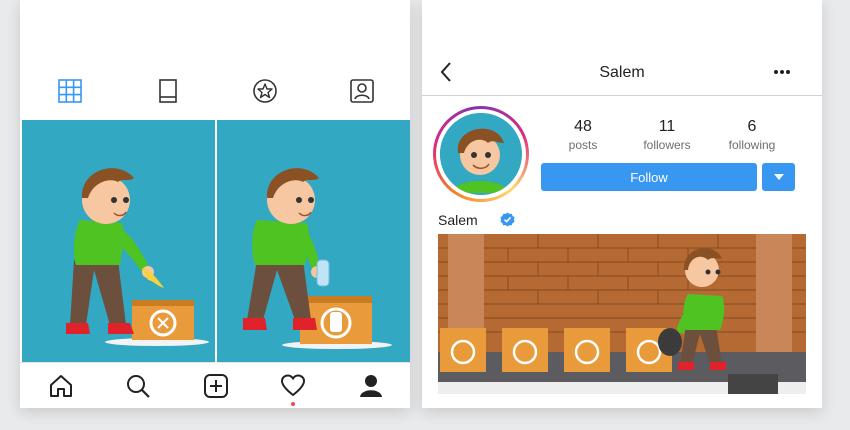 Image resolution: width=850 pixels, height=430 pixels. I want to click on nav-home, so click(61, 386).